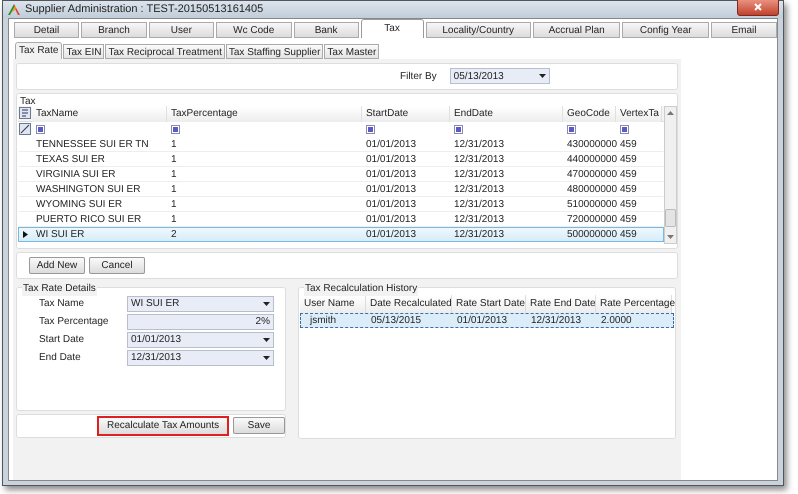  What do you see at coordinates (670, 217) in the screenshot?
I see `scroll-thumb` at bounding box center [670, 217].